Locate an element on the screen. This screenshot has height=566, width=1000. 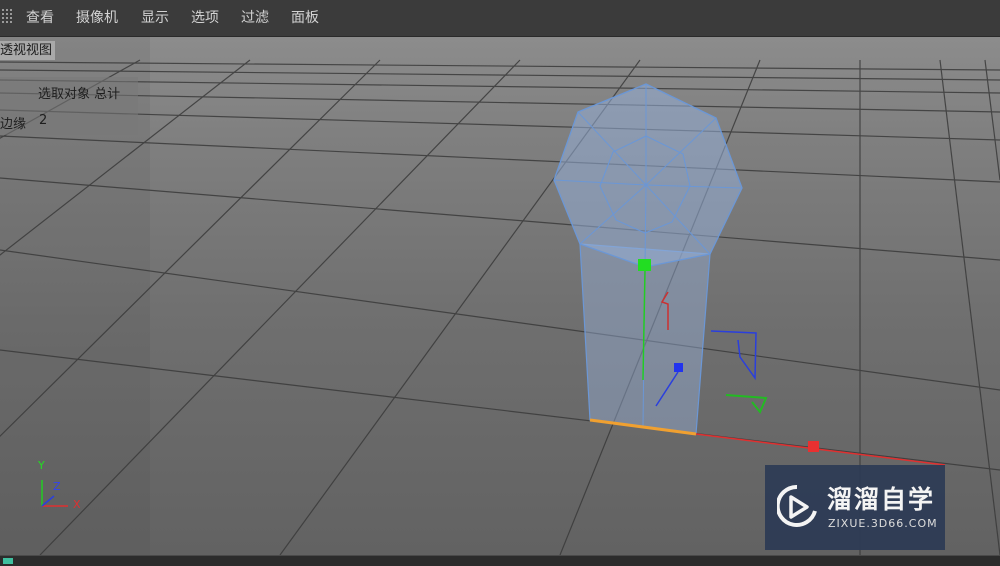
menu-item-options: 选项 is located at coordinates (205, 18).